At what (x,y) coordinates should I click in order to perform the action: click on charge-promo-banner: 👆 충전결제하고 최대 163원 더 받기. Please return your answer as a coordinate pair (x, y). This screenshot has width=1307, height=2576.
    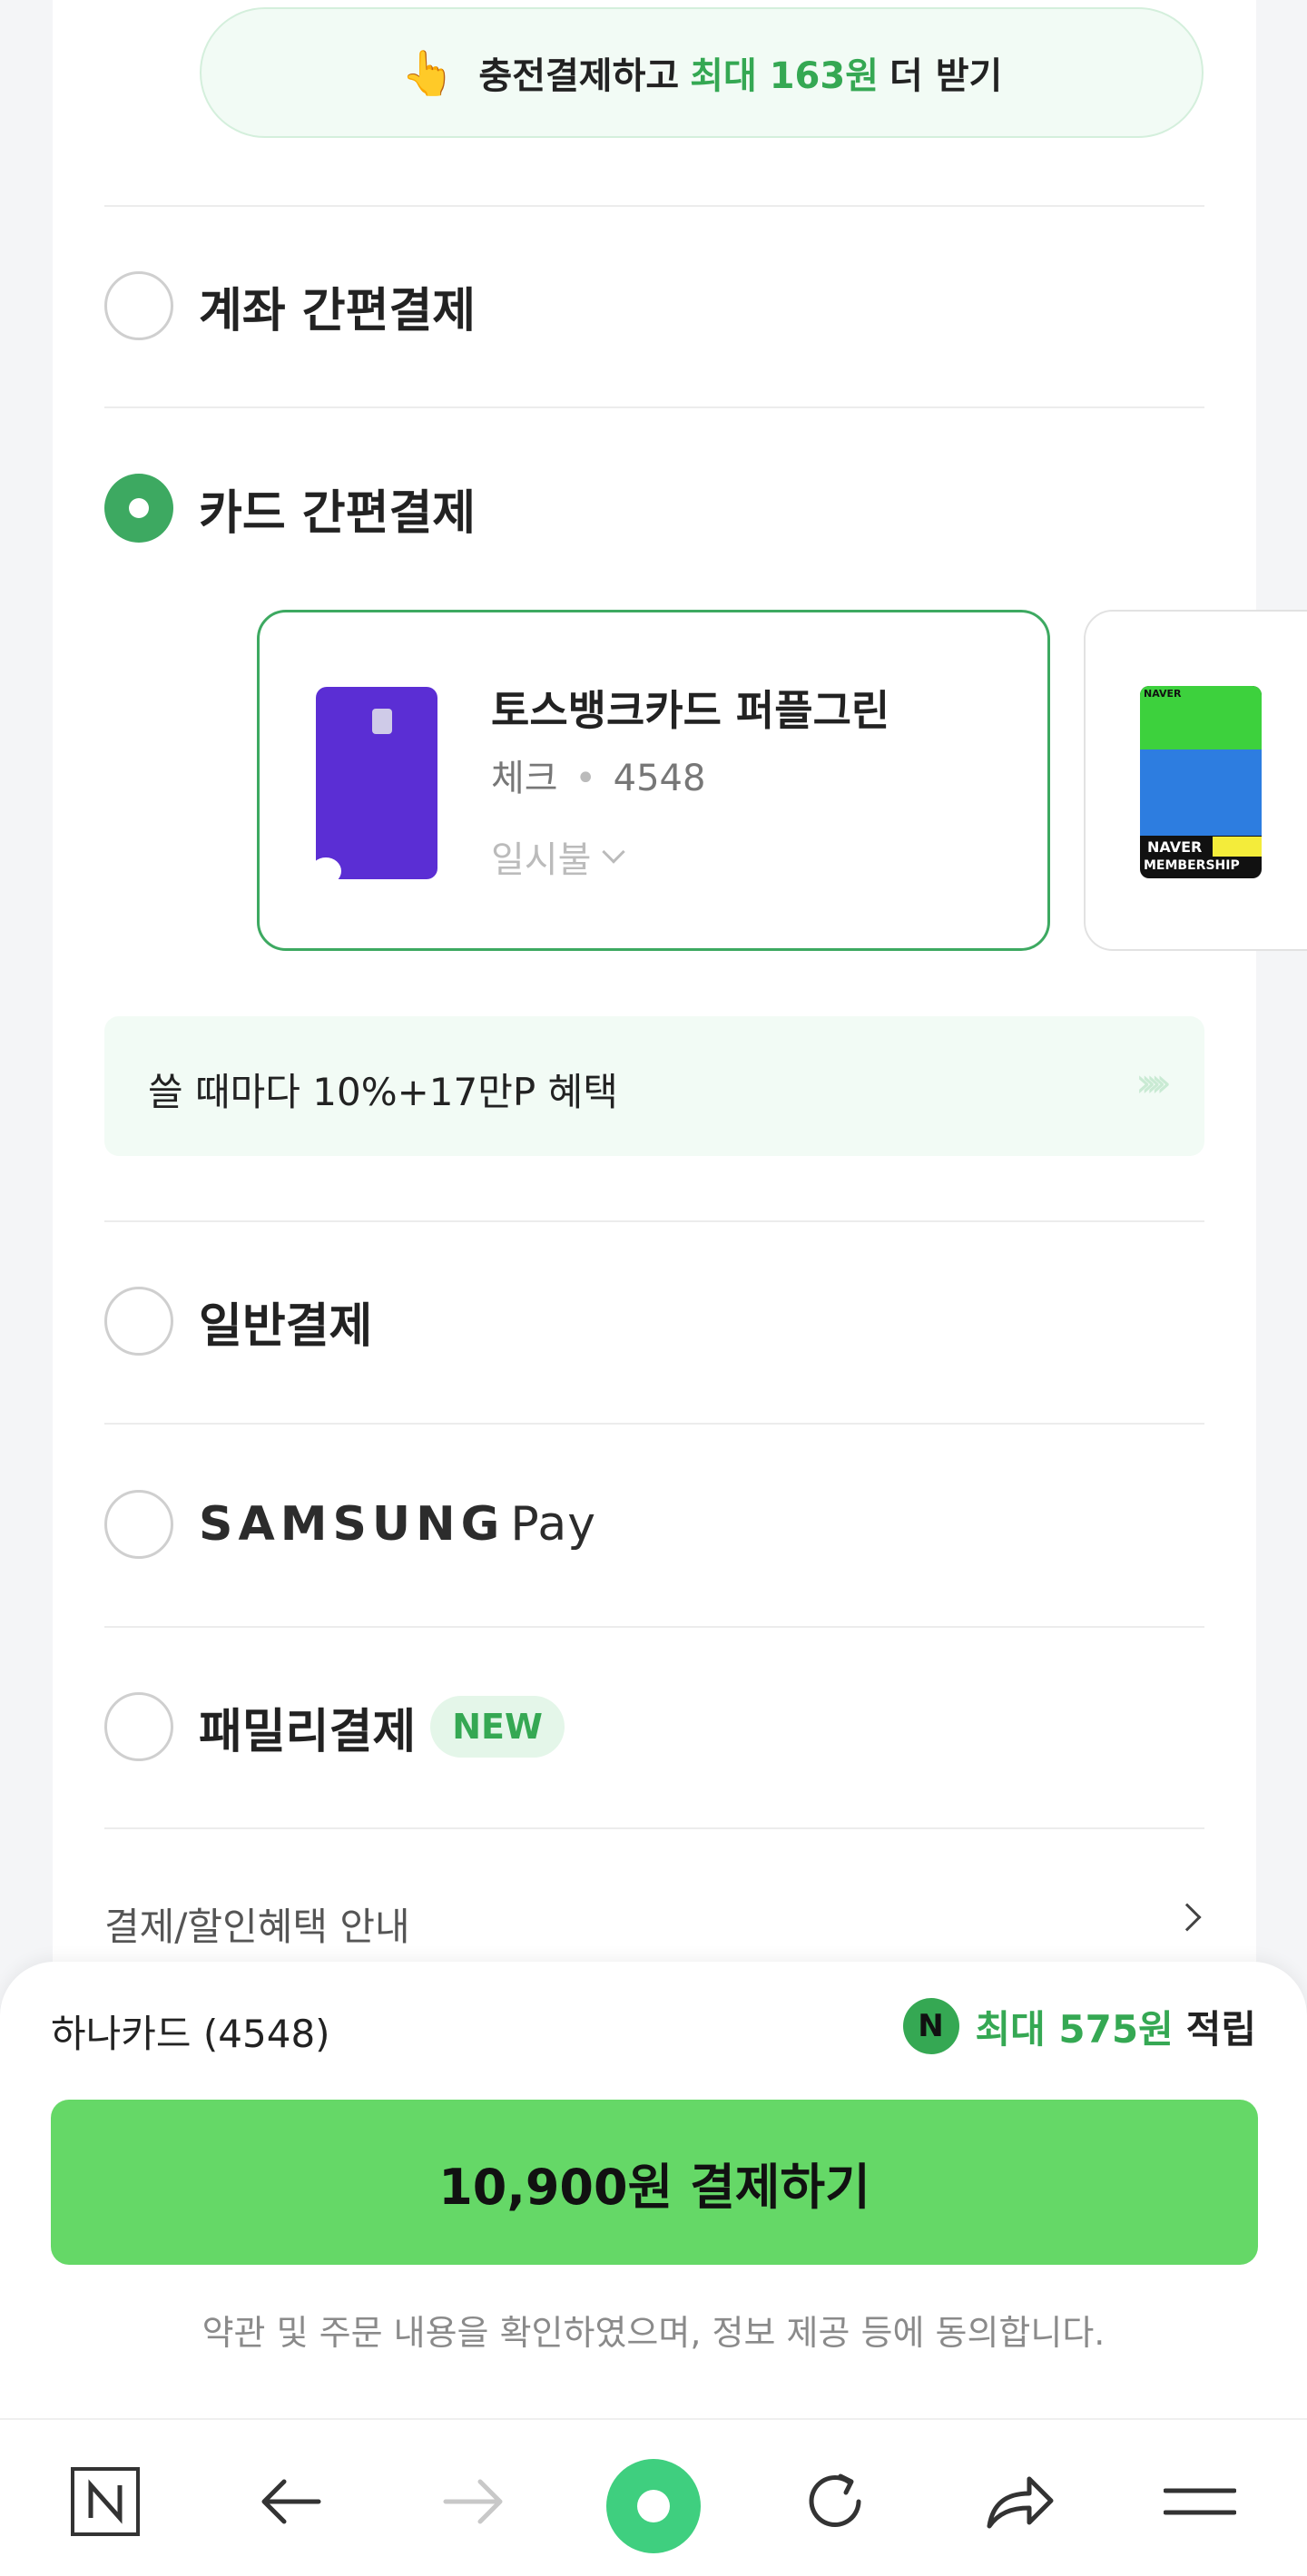
    Looking at the image, I should click on (702, 72).